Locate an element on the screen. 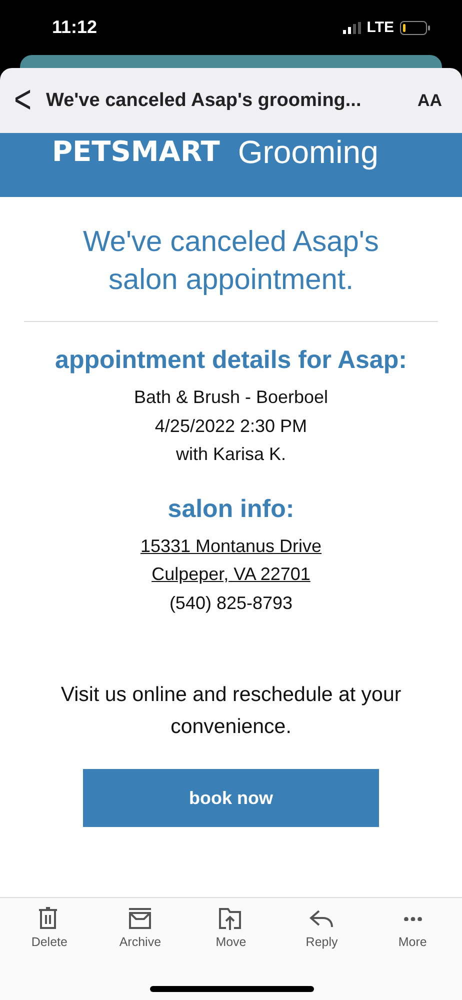  address-link: Culpeper, VA 22701 is located at coordinates (231, 574).